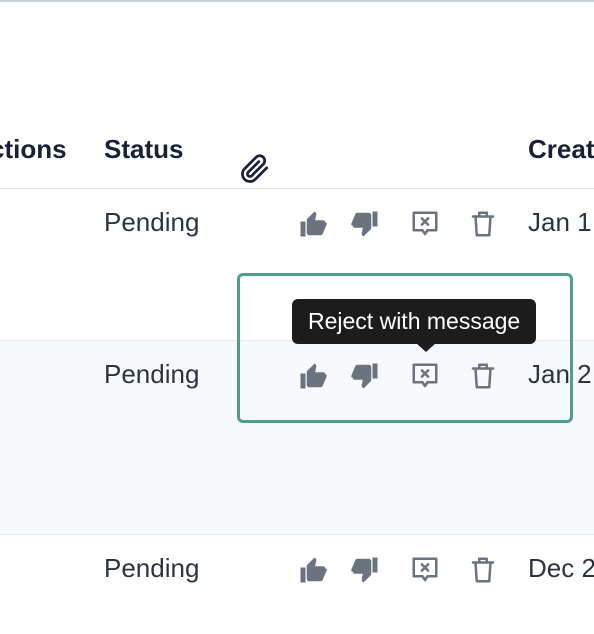  I want to click on paperclip-icon, so click(255, 159).